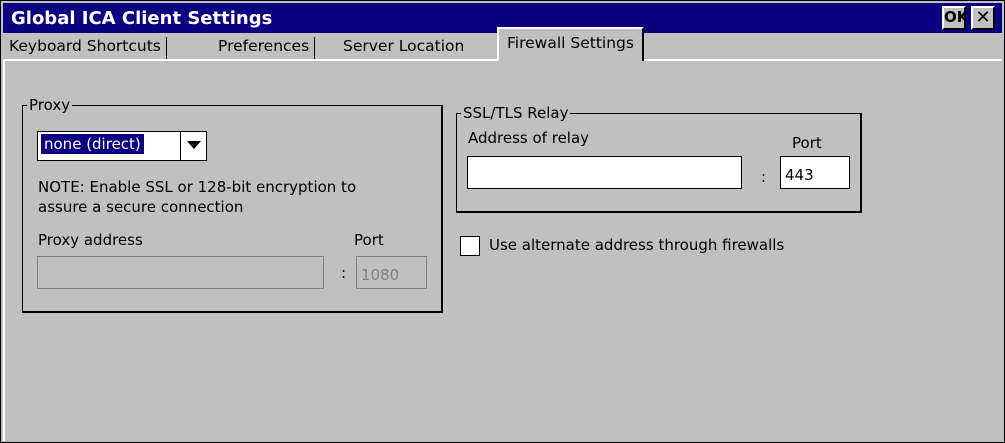 This screenshot has height=443, width=1005. I want to click on proxy-port-field, so click(391, 272).